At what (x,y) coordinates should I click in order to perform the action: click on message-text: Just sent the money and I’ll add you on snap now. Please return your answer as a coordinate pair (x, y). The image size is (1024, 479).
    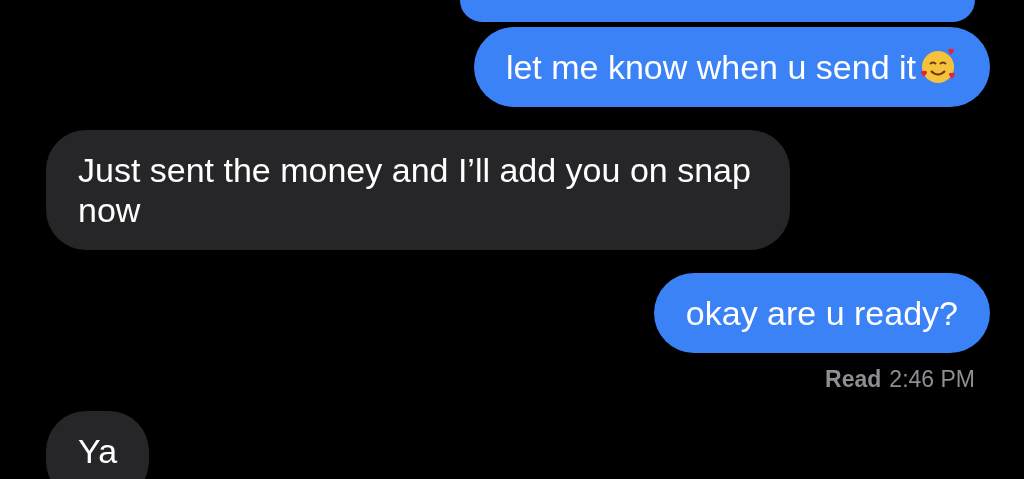
    Looking at the image, I should click on (415, 190).